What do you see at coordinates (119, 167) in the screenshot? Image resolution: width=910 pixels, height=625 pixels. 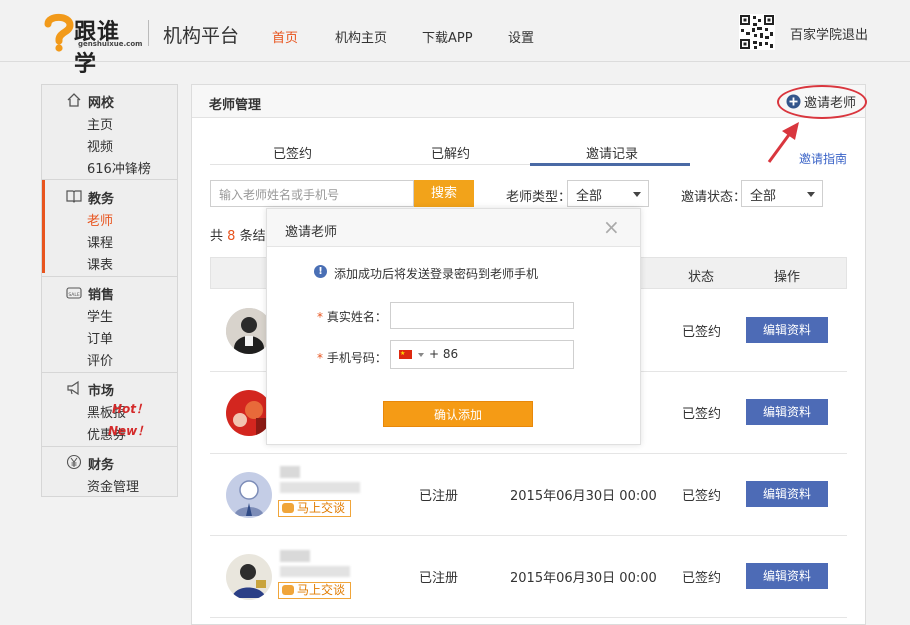 I see `sidebar-item-616-leaderboard: 616冲锋榜` at bounding box center [119, 167].